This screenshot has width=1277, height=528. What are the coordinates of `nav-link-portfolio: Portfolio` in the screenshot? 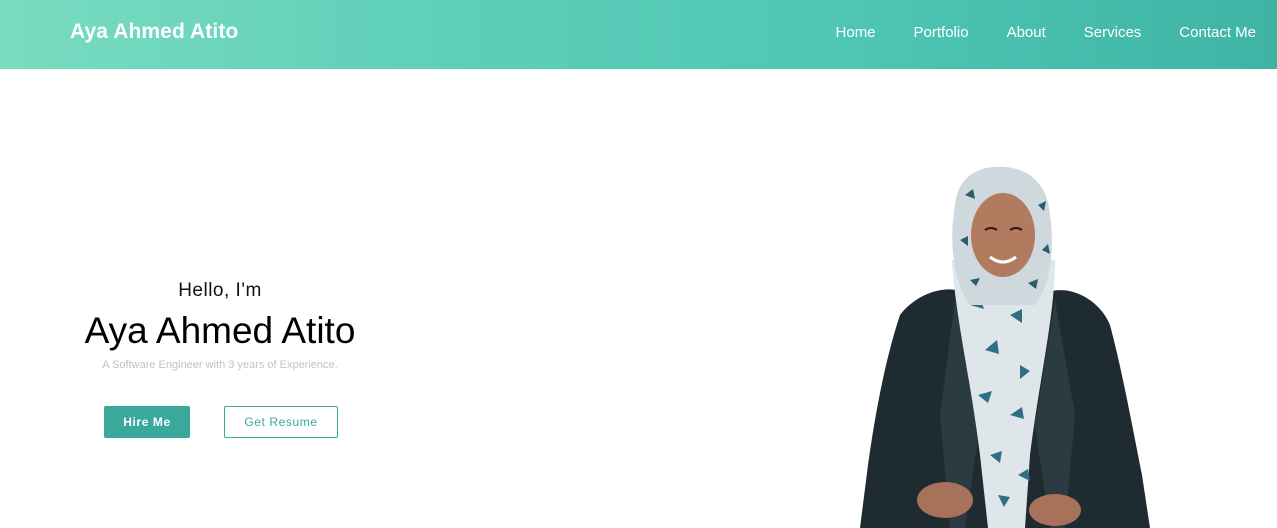 It's located at (941, 32).